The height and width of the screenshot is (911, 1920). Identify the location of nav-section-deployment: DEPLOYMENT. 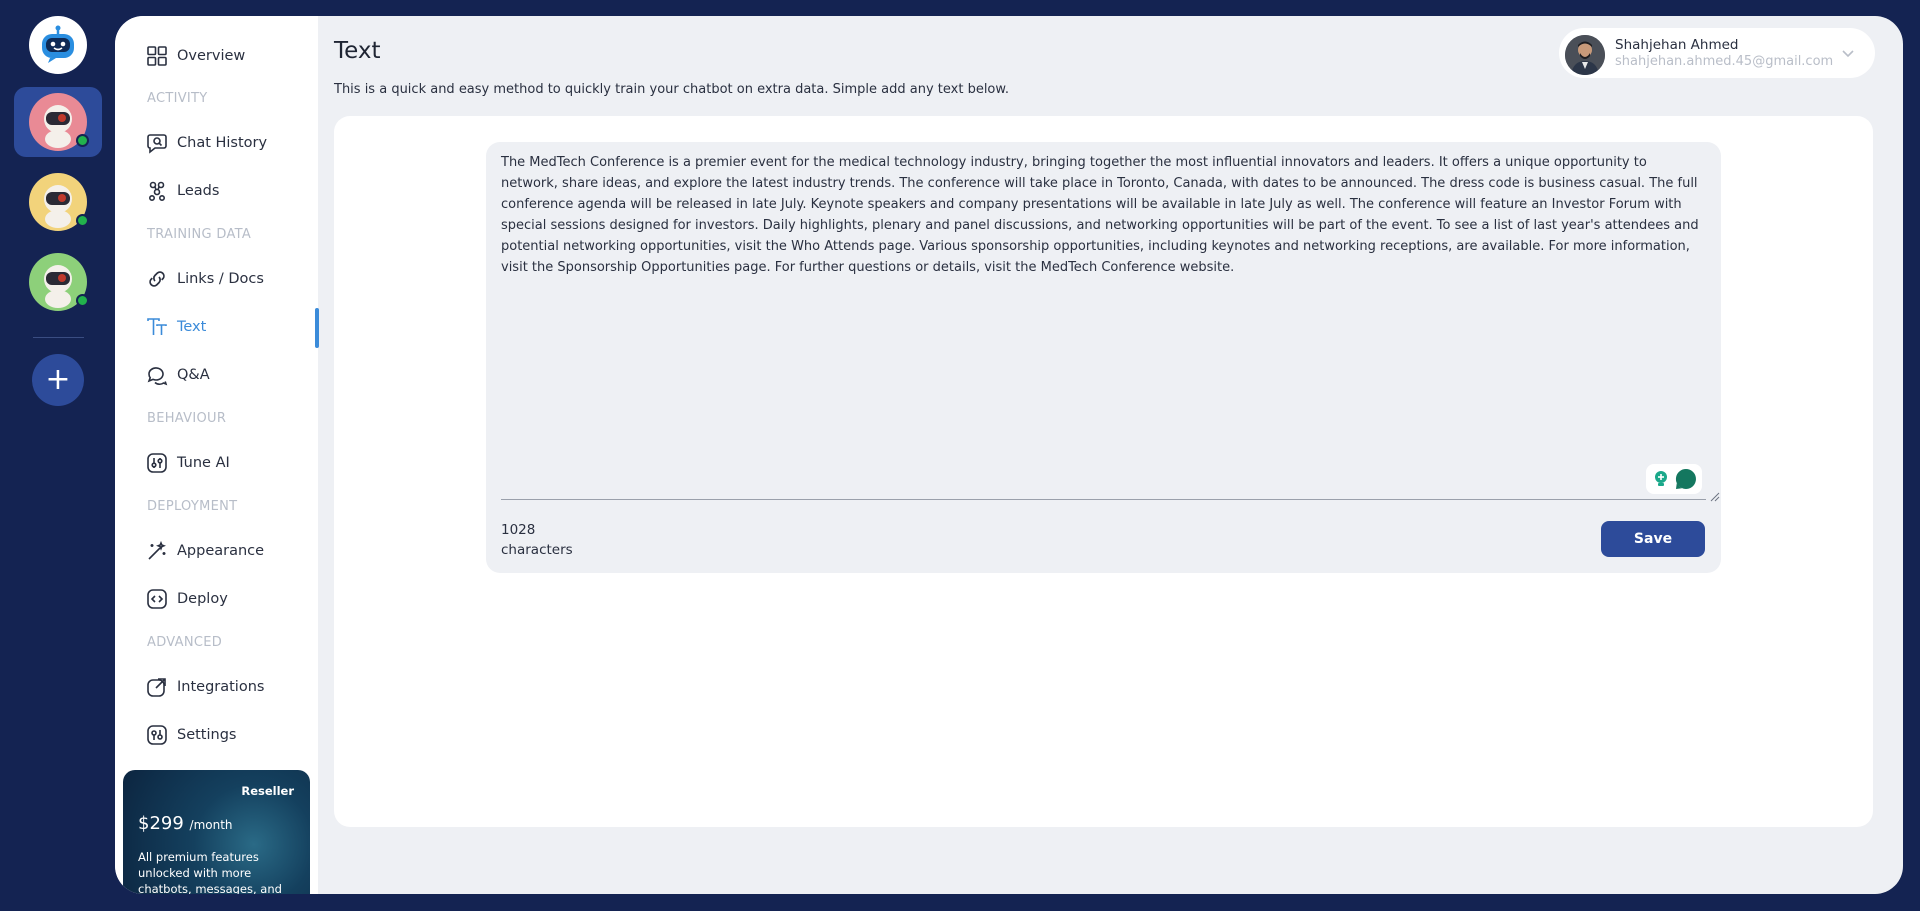
(192, 506).